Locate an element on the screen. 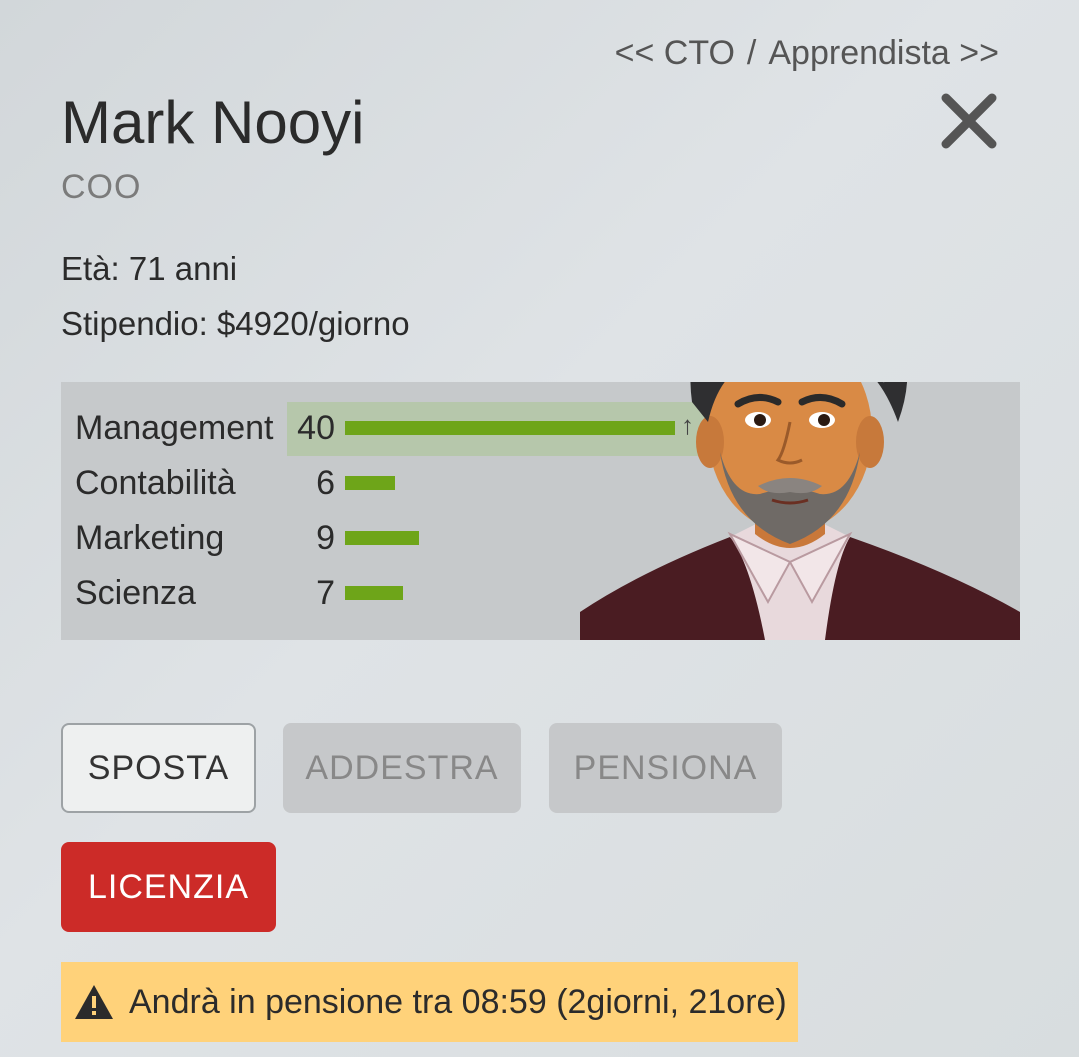  move-button: SPOSTA is located at coordinates (158, 768).